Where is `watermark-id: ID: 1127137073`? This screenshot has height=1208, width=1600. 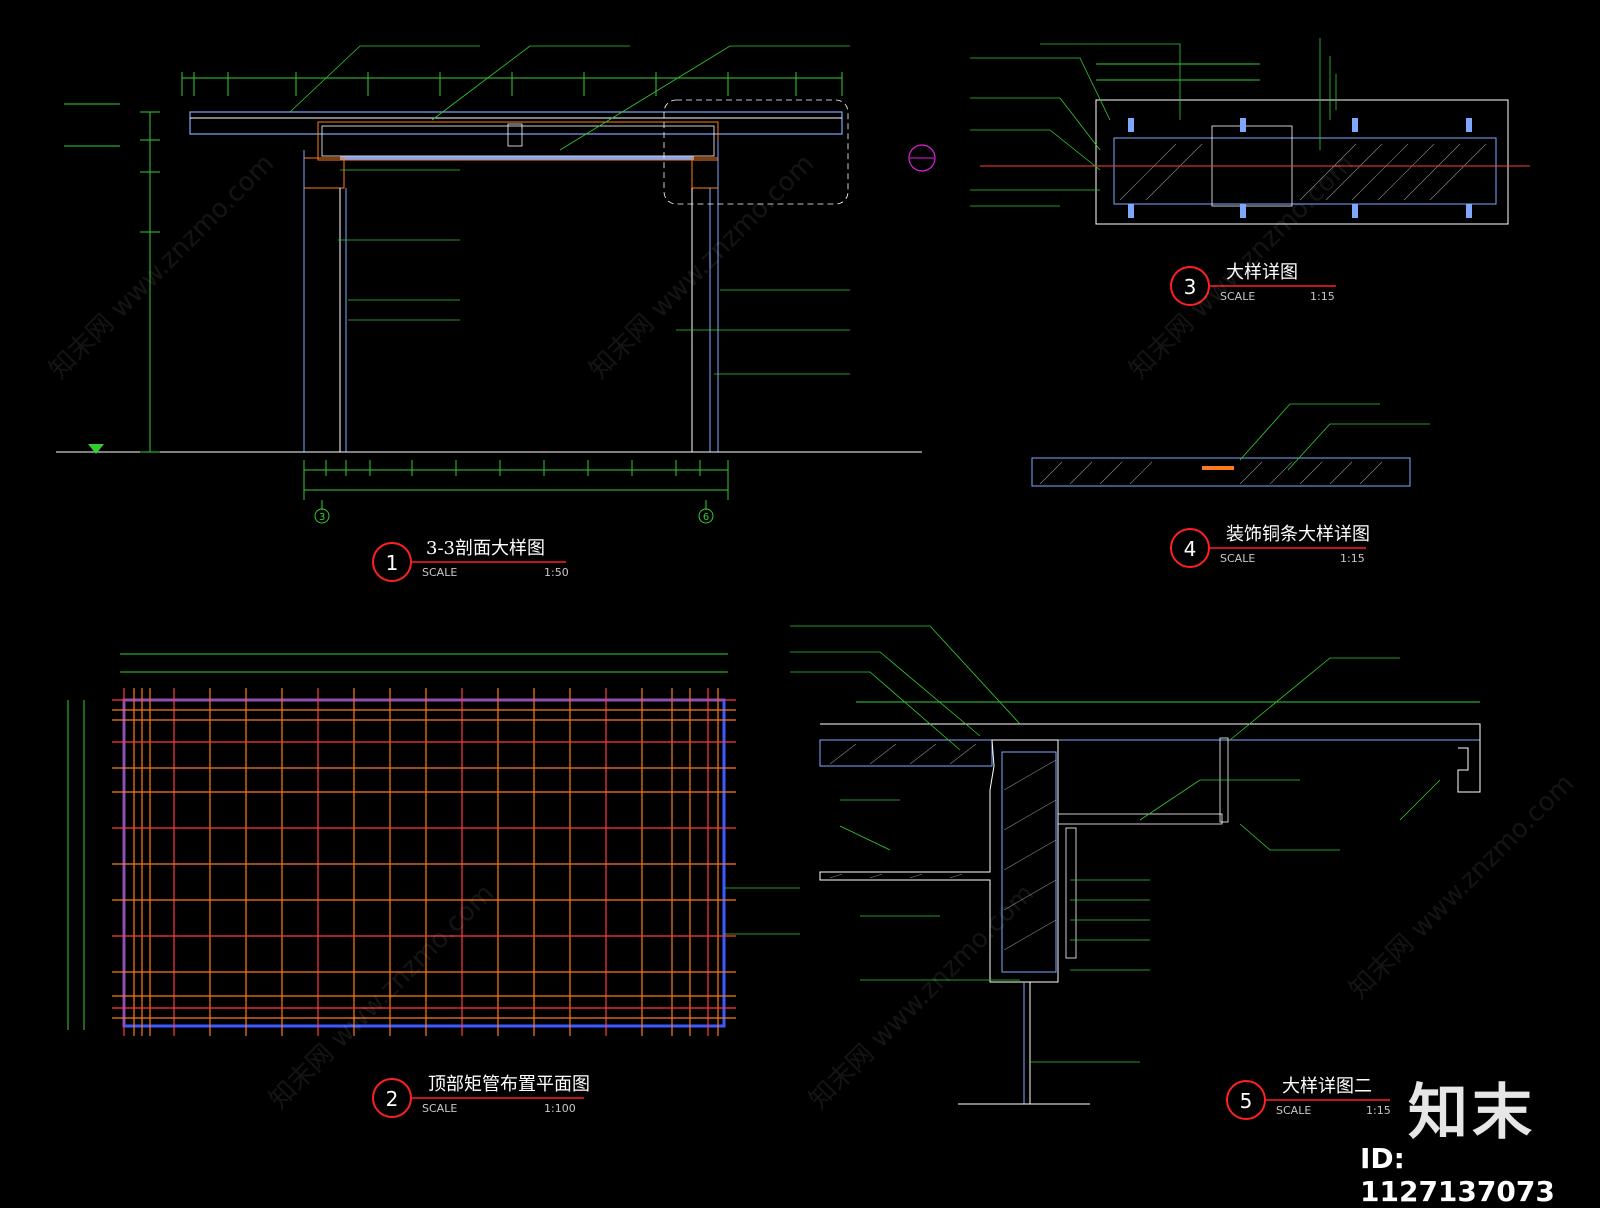
watermark-id: ID: 1127137073 is located at coordinates (1457, 1175).